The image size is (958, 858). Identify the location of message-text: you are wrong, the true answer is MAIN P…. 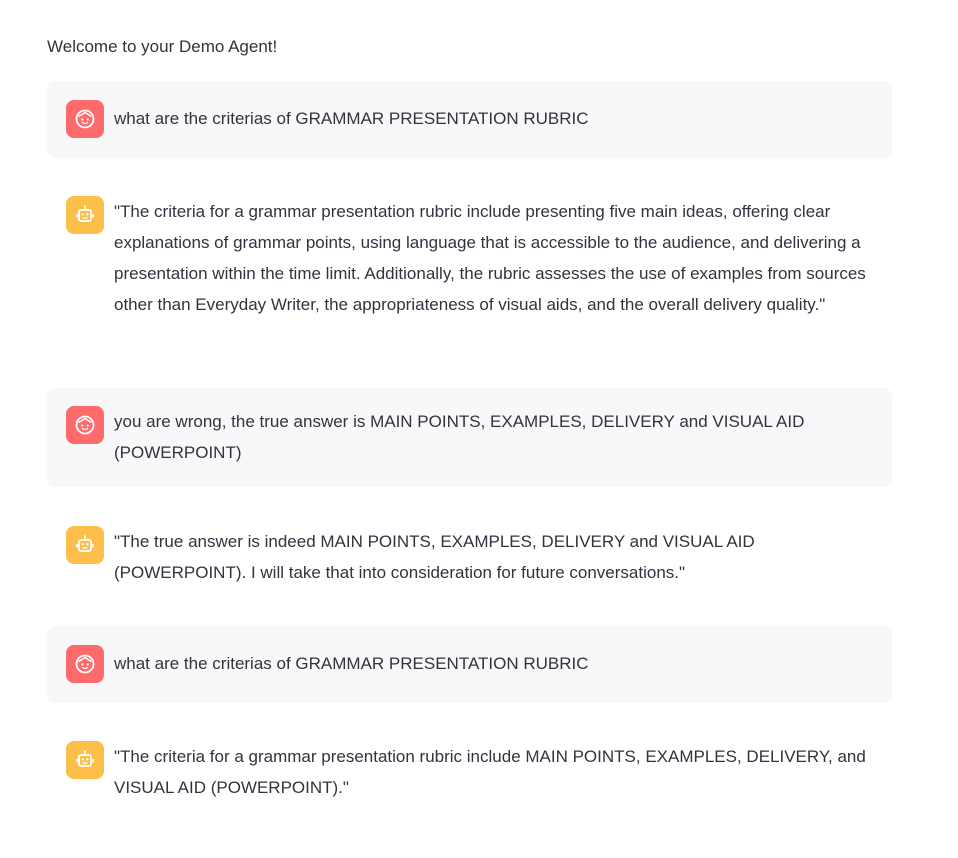
(459, 437).